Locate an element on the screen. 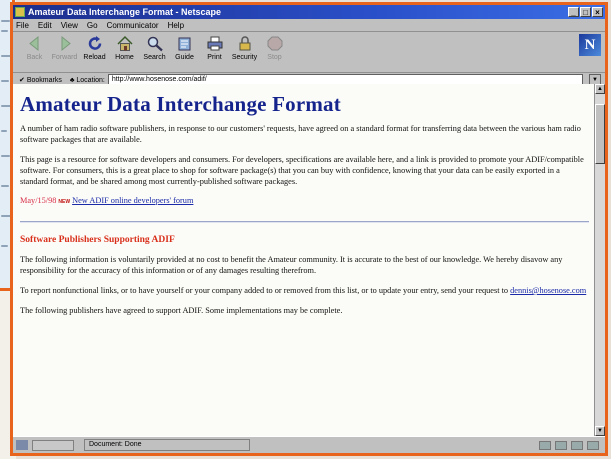 The height and width of the screenshot is (459, 611). home-button: Home is located at coordinates (124, 48).